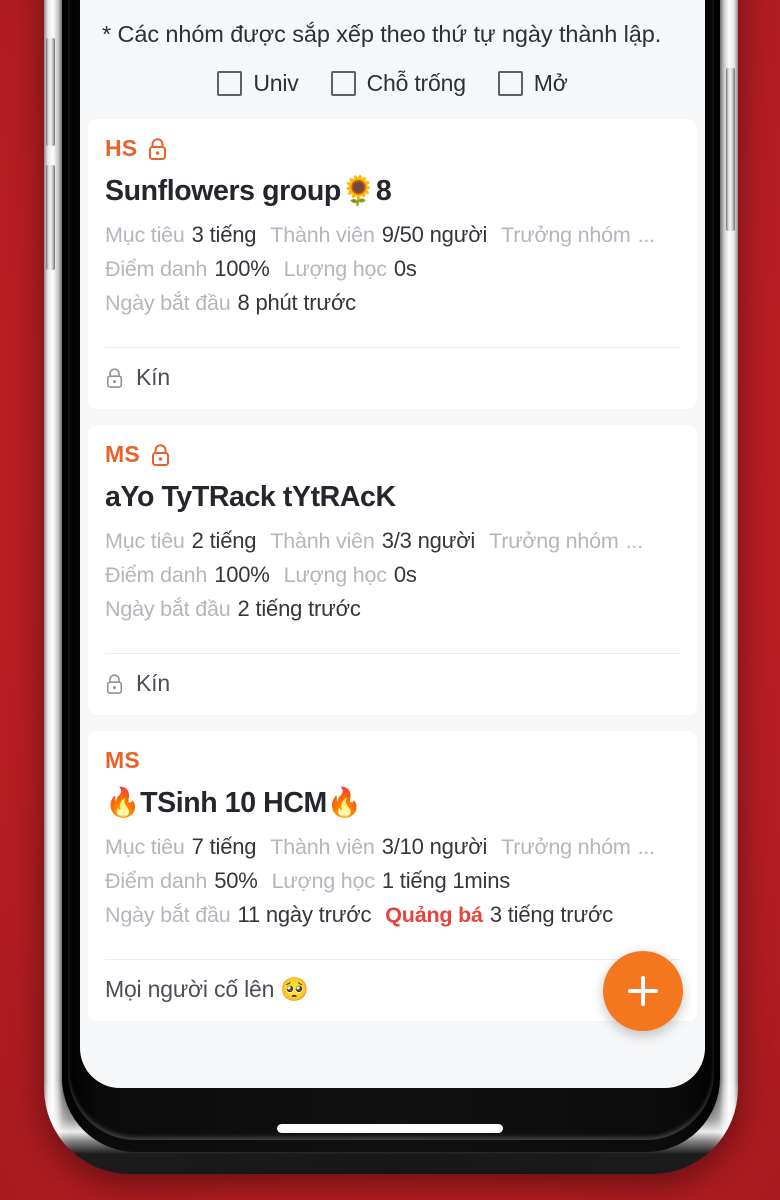 This screenshot has height=1200, width=780. Describe the element at coordinates (390, 1128) in the screenshot. I see `home-indicator` at that location.